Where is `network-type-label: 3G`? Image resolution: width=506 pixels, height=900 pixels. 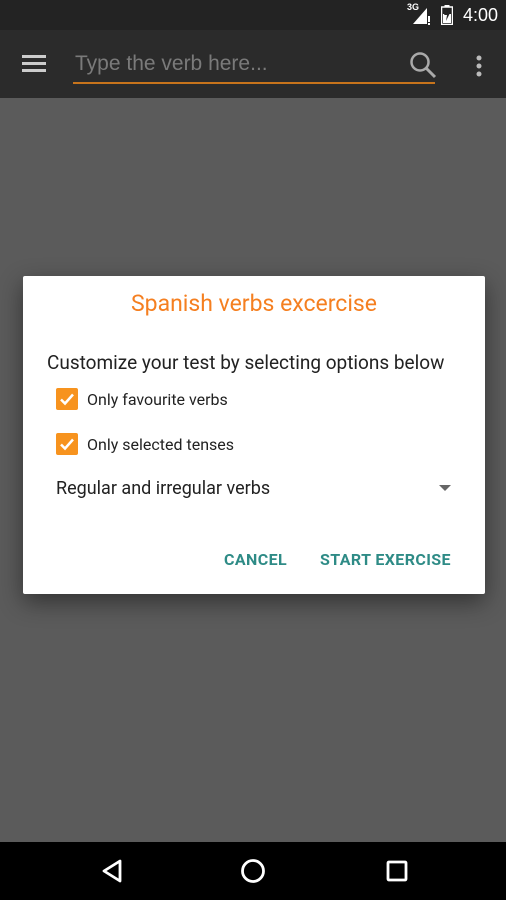
network-type-label: 3G is located at coordinates (412, 7).